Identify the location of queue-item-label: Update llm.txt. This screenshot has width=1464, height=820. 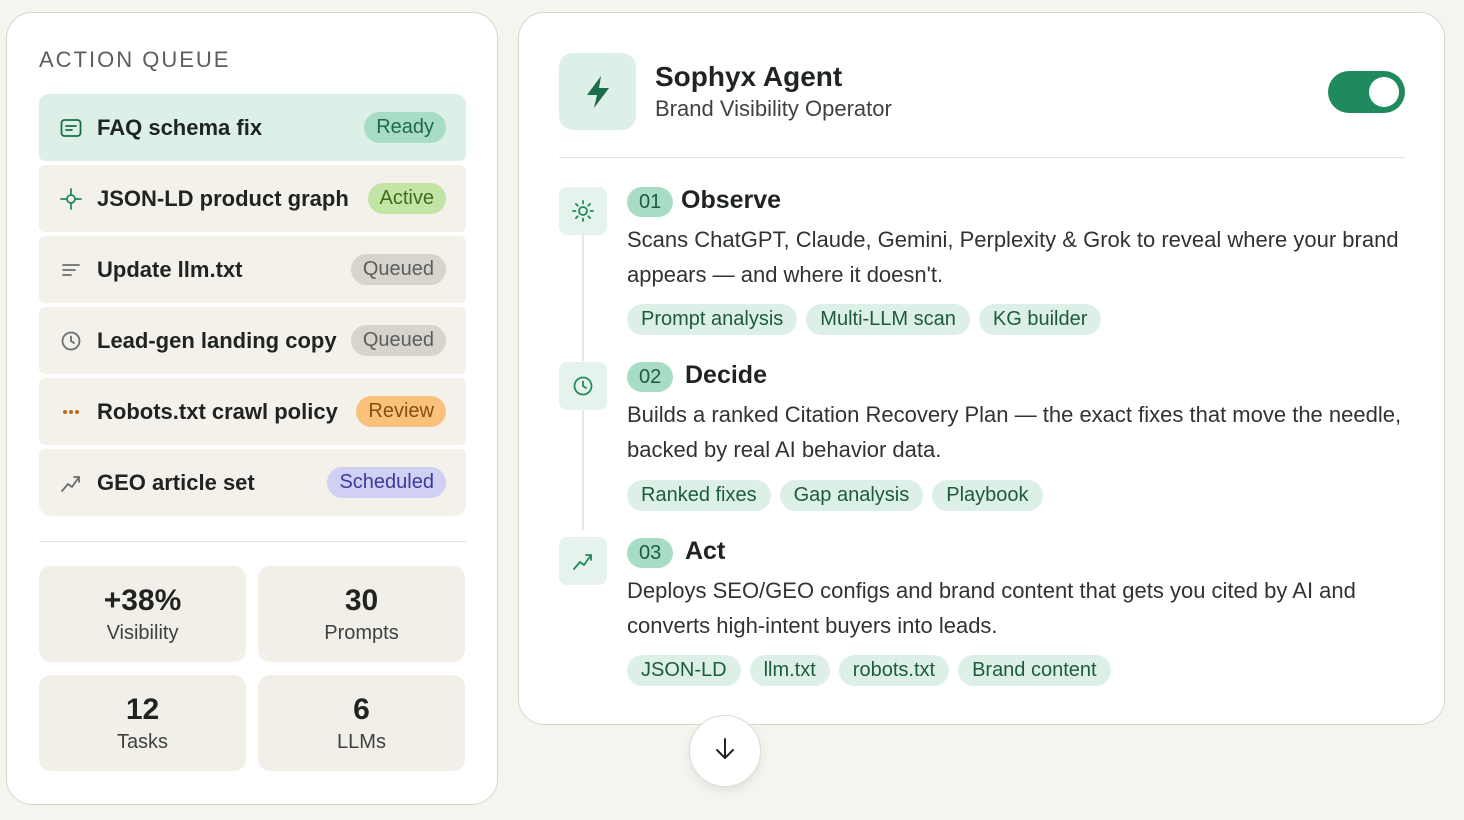
(170, 269).